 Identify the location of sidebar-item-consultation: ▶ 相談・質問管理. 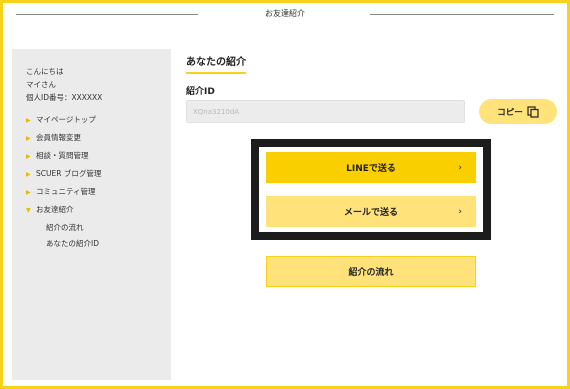
(63, 160).